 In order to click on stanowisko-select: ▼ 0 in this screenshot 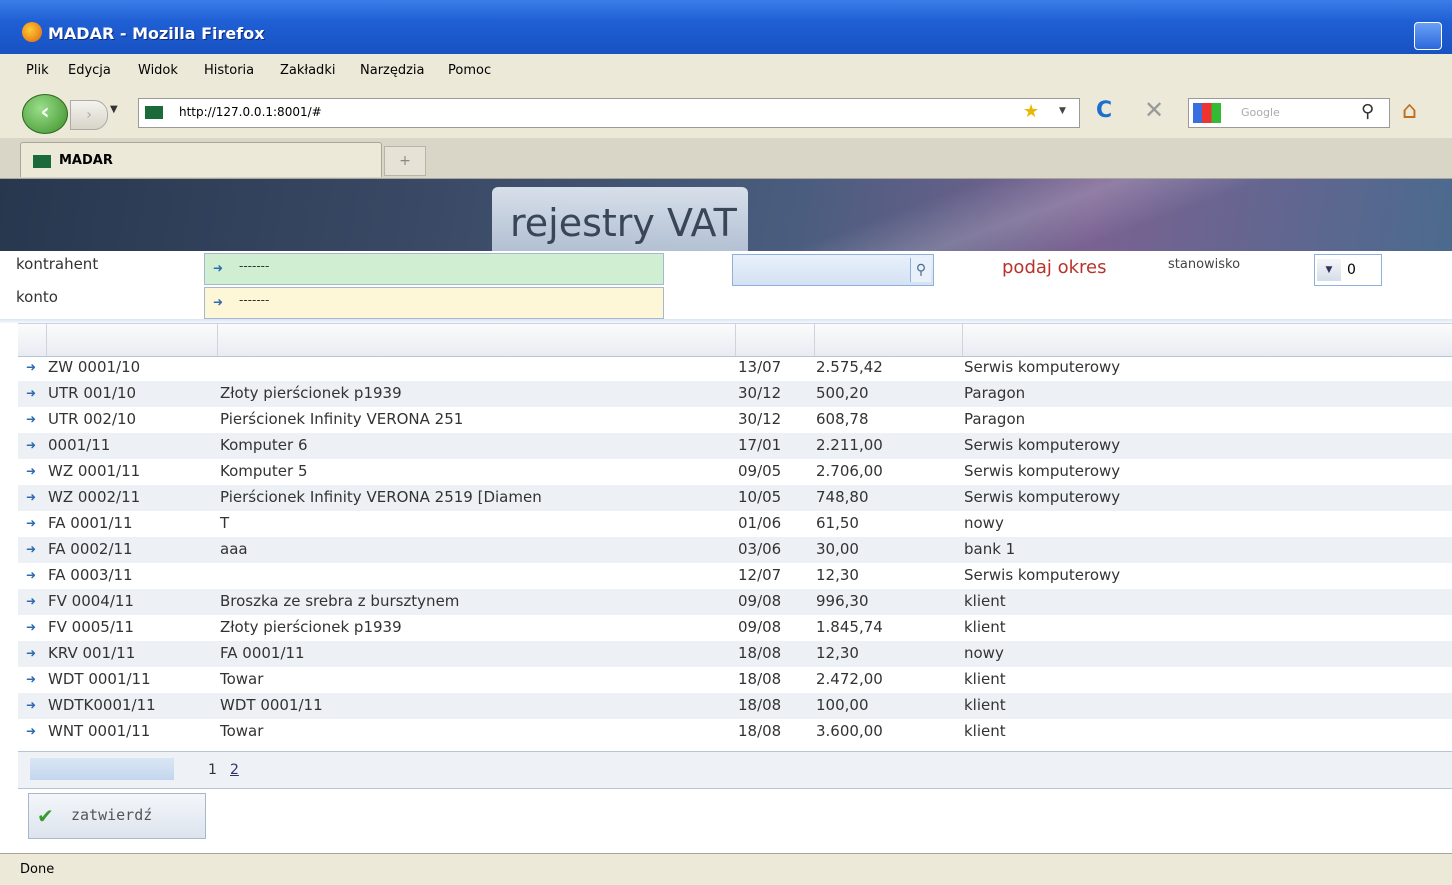, I will do `click(1348, 270)`.